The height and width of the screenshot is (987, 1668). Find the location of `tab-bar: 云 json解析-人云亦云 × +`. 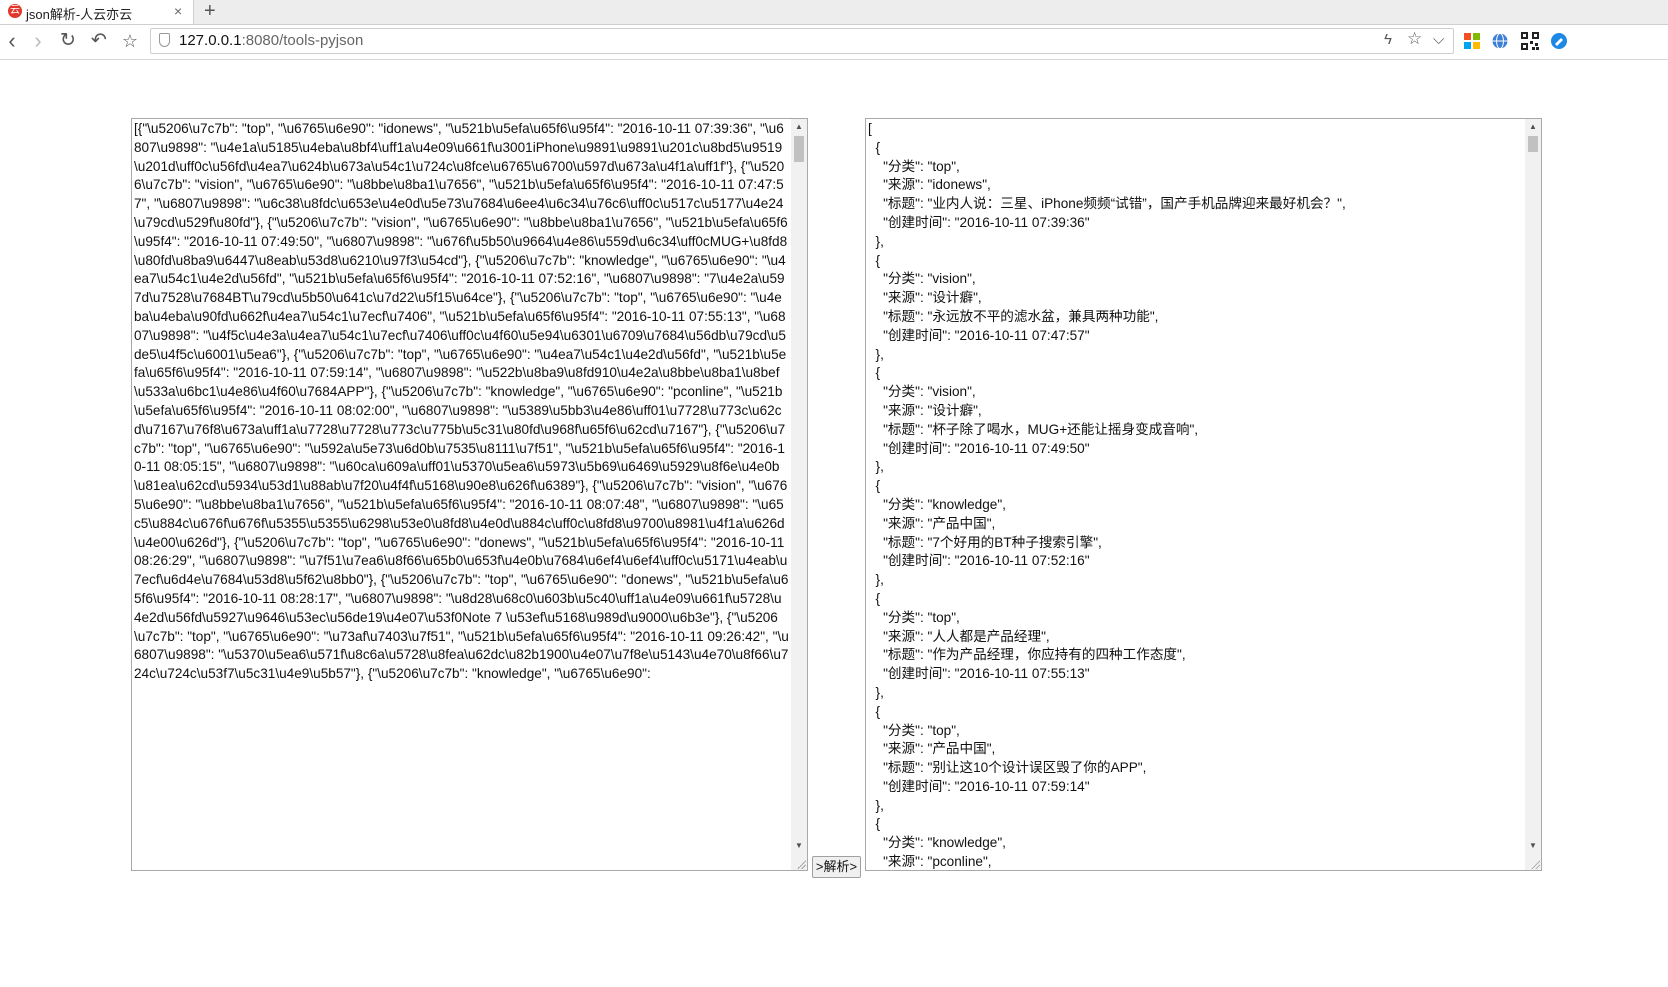

tab-bar: 云 json解析-人云亦云 × + is located at coordinates (834, 12).